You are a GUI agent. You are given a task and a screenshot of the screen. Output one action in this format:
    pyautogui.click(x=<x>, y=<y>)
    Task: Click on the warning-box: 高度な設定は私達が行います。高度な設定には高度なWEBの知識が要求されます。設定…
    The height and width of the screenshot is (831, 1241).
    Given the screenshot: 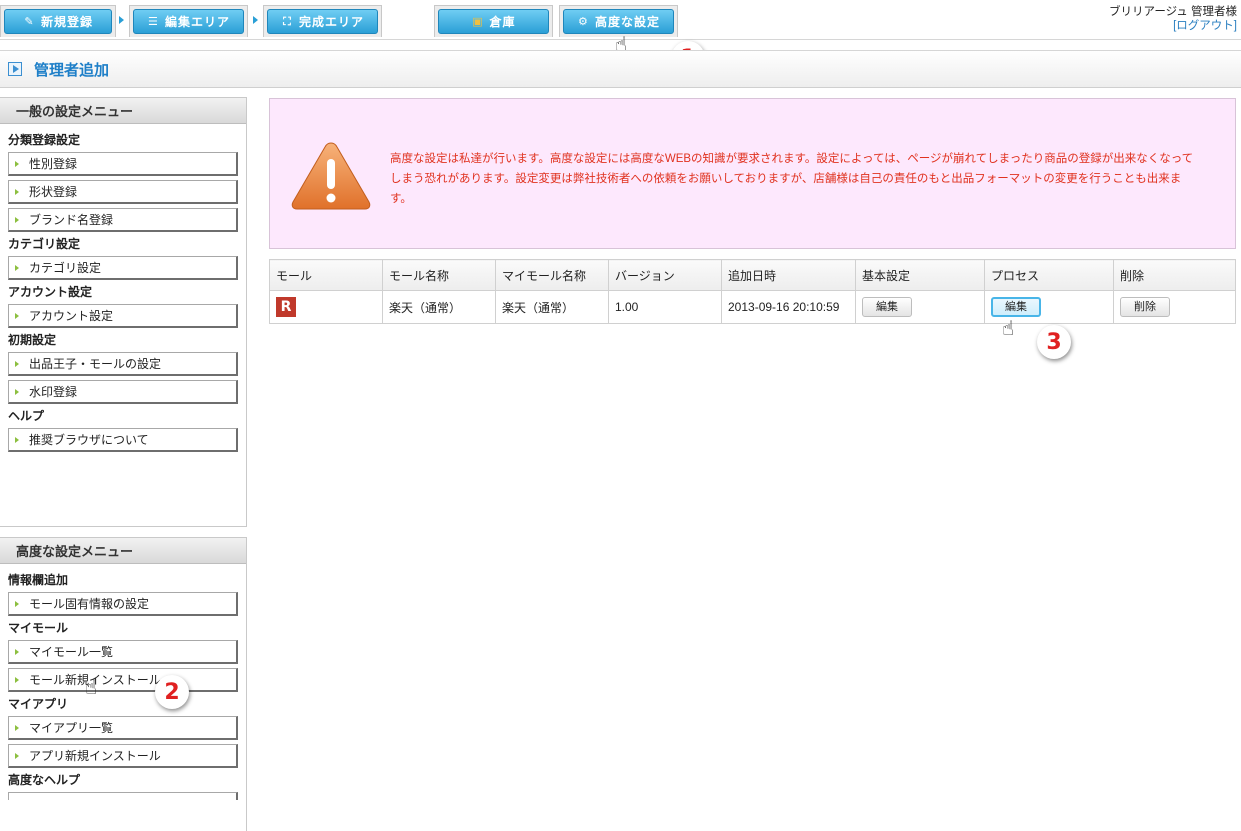 What is the action you would take?
    pyautogui.click(x=752, y=173)
    